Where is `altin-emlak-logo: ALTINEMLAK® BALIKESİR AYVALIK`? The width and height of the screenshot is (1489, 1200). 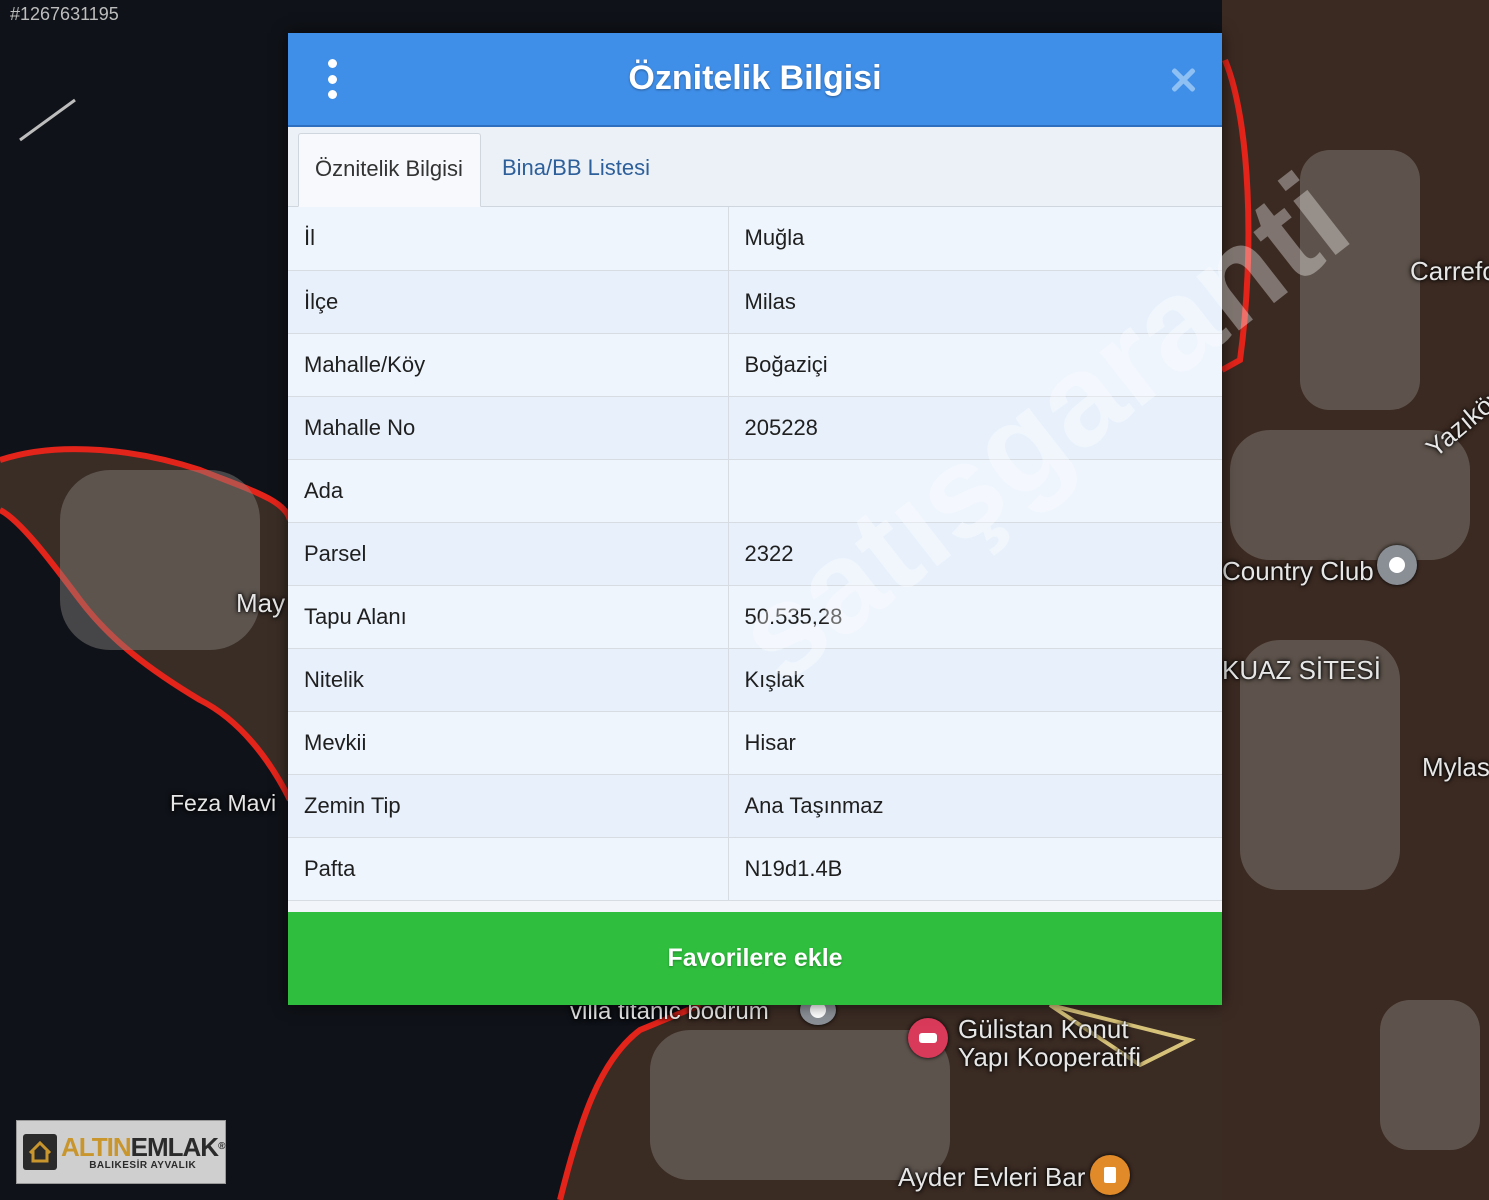
altin-emlak-logo: ALTINEMLAK® BALIKESİR AYVALIK is located at coordinates (121, 1152).